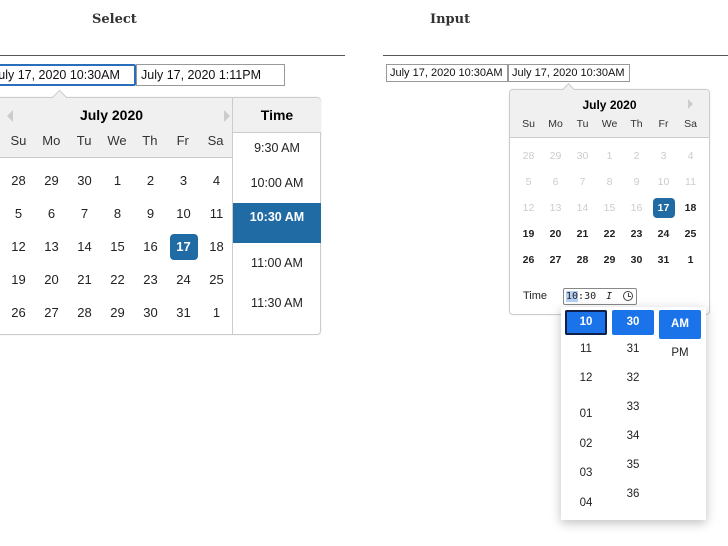 The image size is (728, 546). Describe the element at coordinates (18, 247) in the screenshot. I see `day-cell: 12` at that location.